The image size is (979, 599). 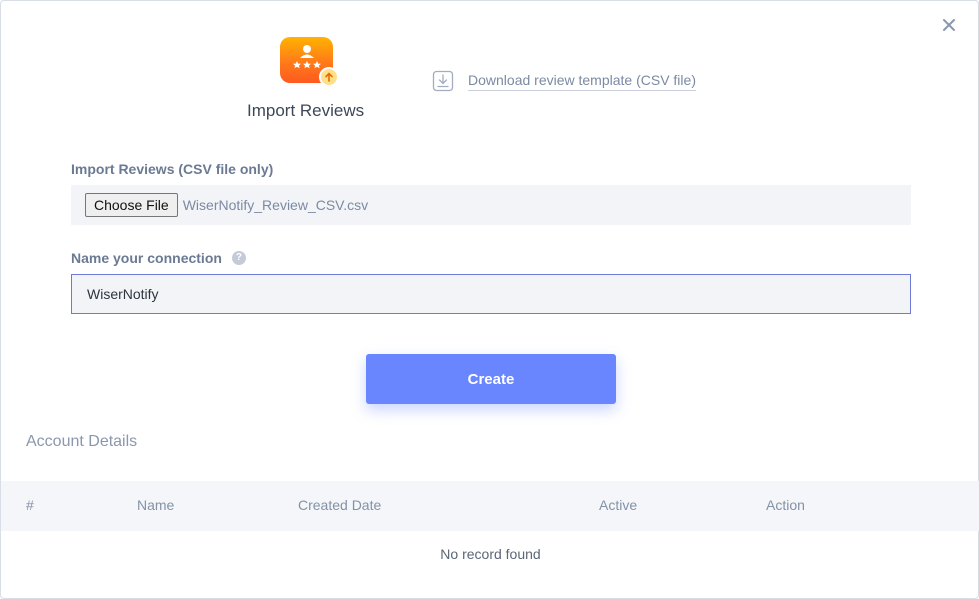 What do you see at coordinates (238, 258) in the screenshot?
I see `help-icon: ?` at bounding box center [238, 258].